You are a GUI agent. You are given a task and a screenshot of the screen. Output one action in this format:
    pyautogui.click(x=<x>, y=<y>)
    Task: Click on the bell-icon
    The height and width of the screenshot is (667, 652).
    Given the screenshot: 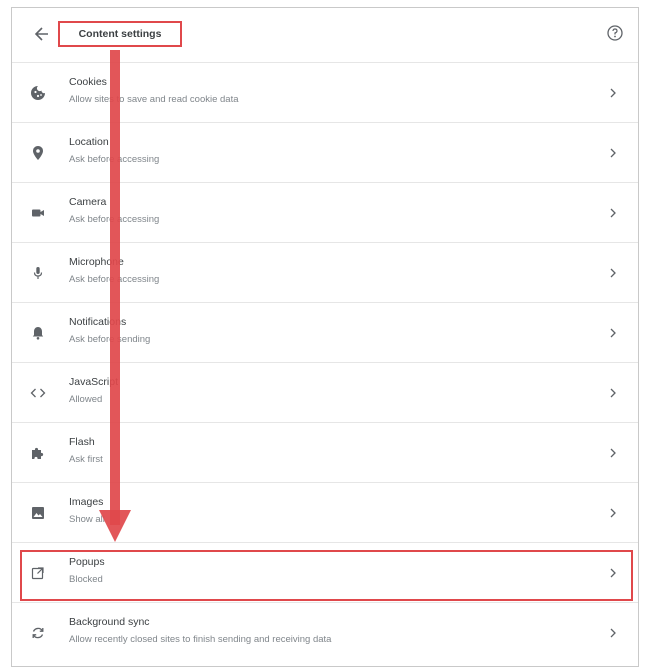 What is the action you would take?
    pyautogui.click(x=38, y=333)
    